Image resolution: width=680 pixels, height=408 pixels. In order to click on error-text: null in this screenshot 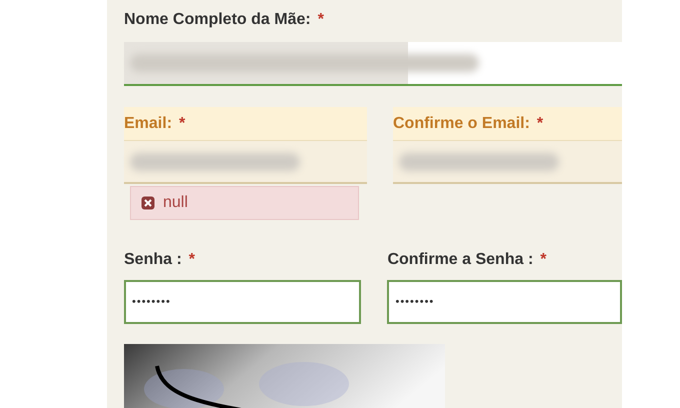, I will do `click(175, 203)`.